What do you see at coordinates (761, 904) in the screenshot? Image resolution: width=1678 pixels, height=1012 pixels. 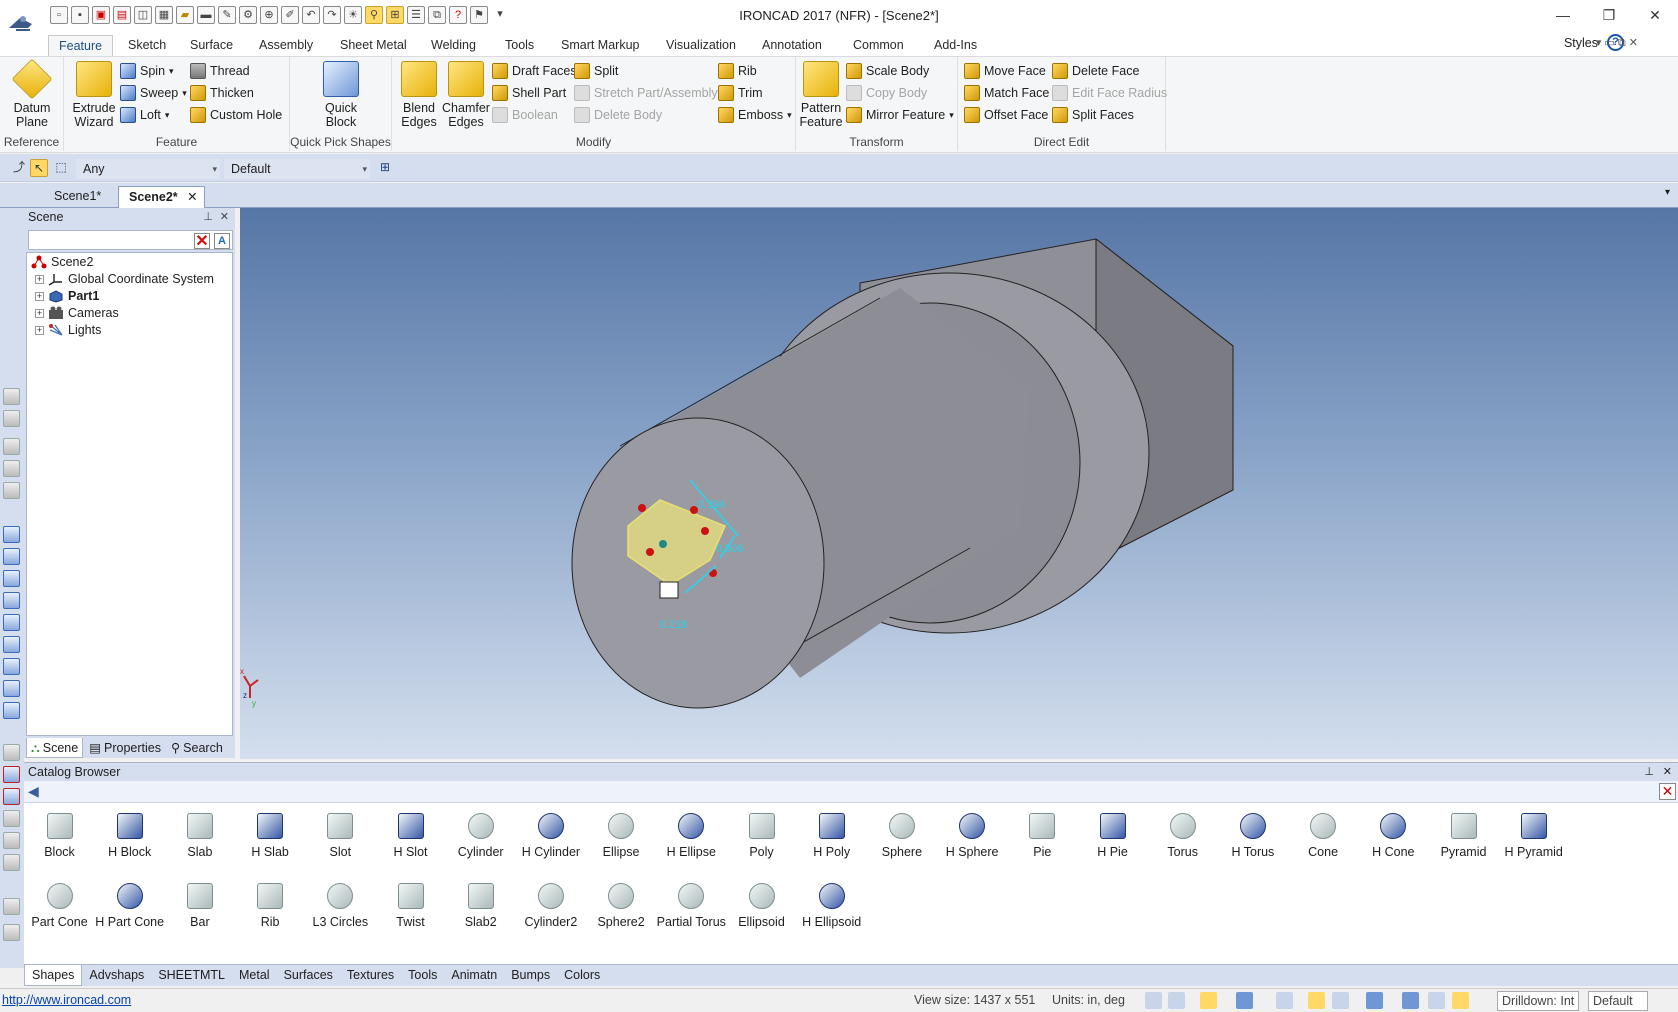 I see `catalog-shape-ellipsoid: Ellipsoid` at bounding box center [761, 904].